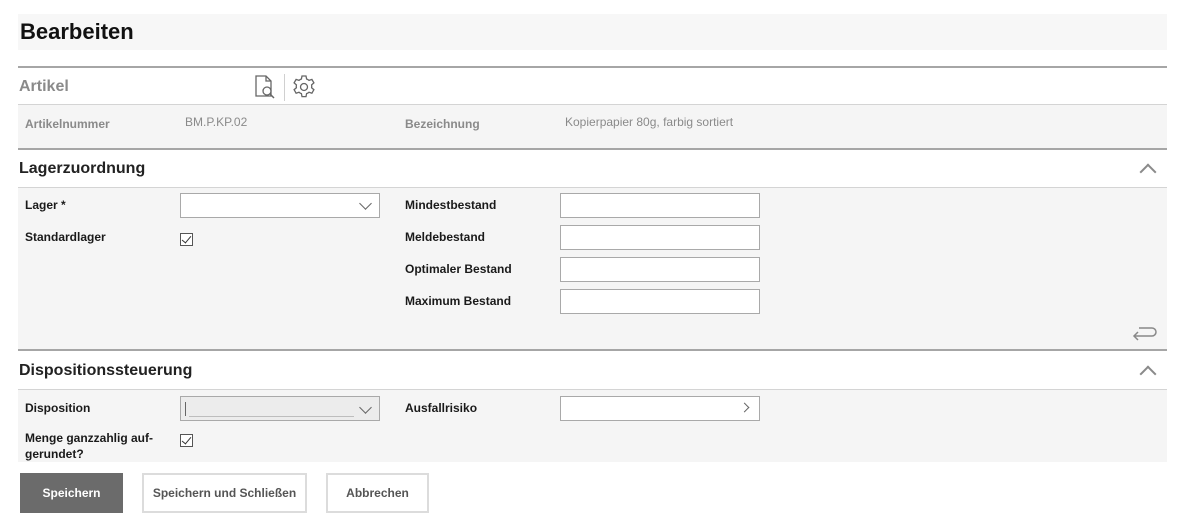  Describe the element at coordinates (377, 493) in the screenshot. I see `cancel-button: Abbrechen` at that location.